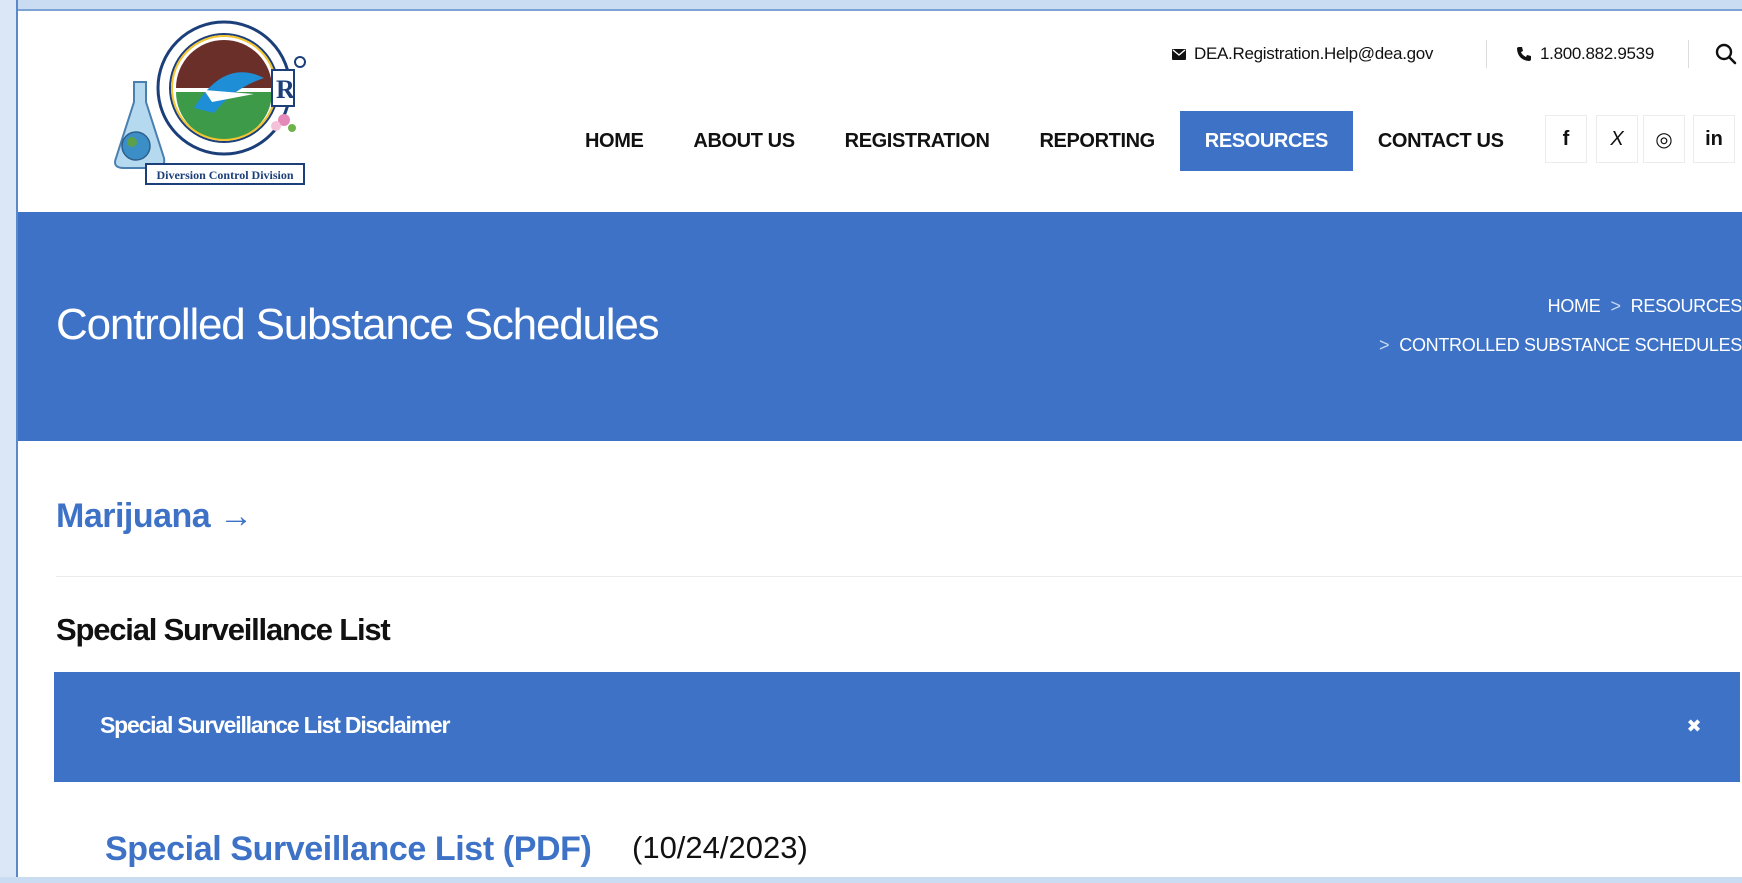  What do you see at coordinates (8, 441) in the screenshot?
I see `window-frame-left` at bounding box center [8, 441].